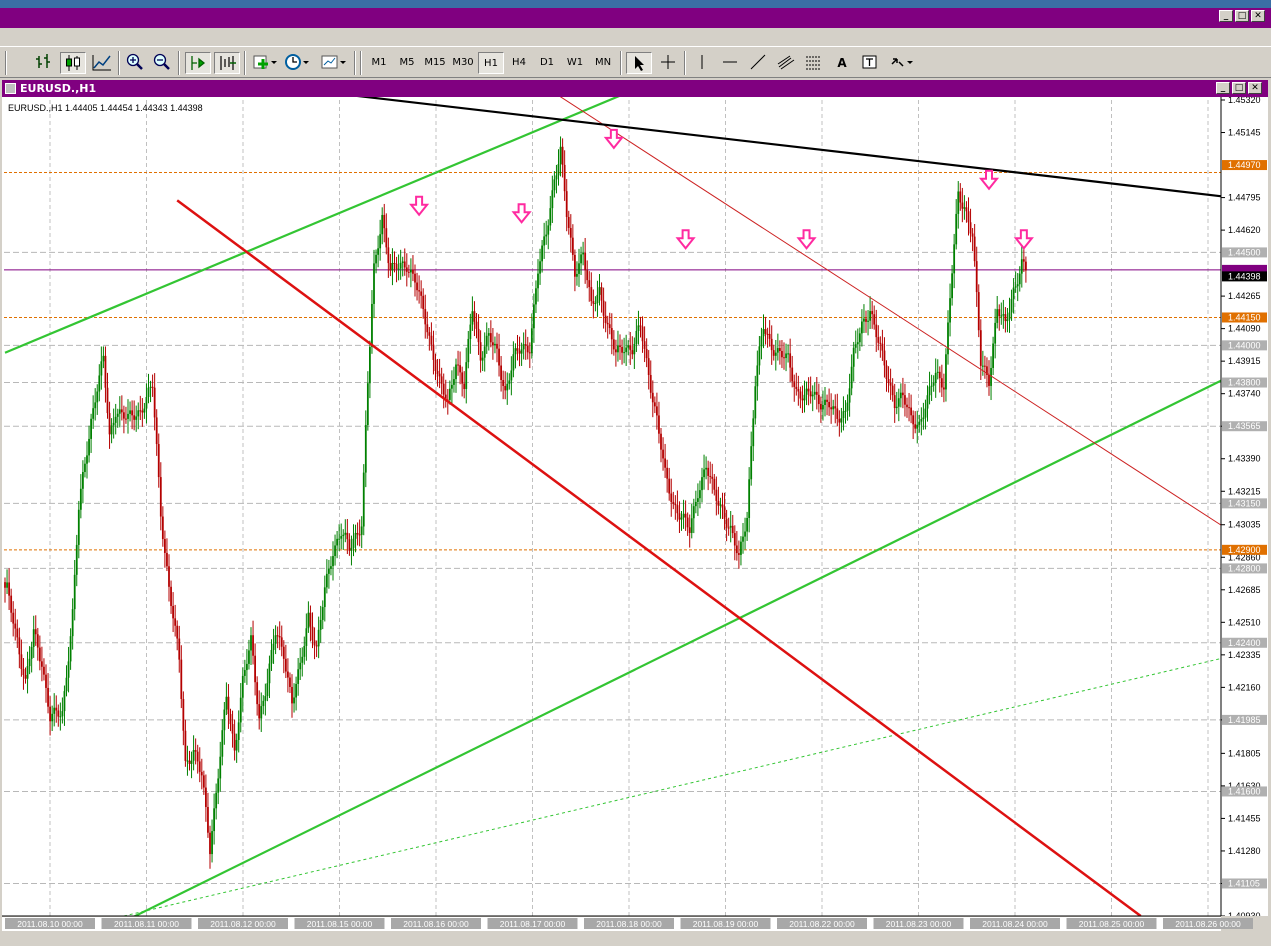 The width and height of the screenshot is (1271, 946). I want to click on horizontal-line-icon, so click(730, 63).